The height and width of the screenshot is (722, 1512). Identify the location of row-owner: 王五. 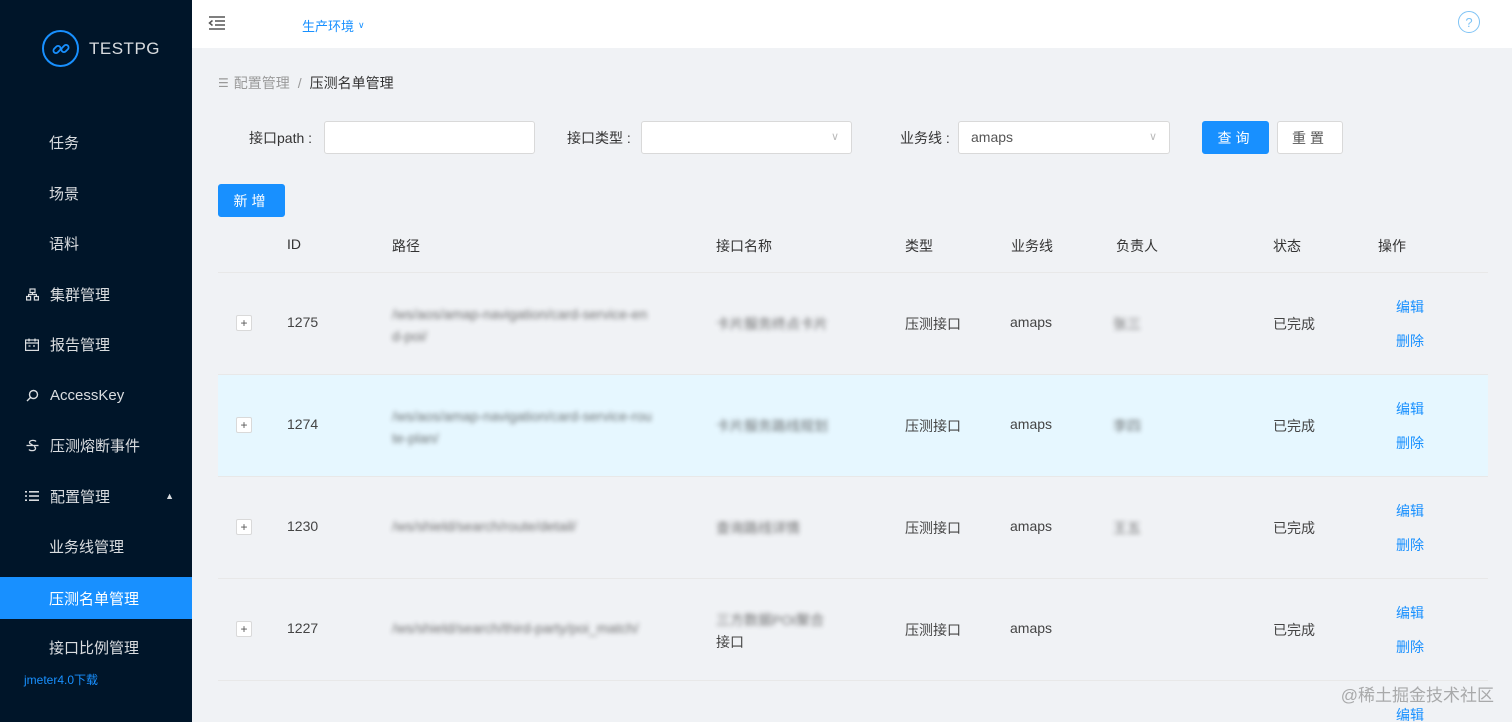
(1127, 528).